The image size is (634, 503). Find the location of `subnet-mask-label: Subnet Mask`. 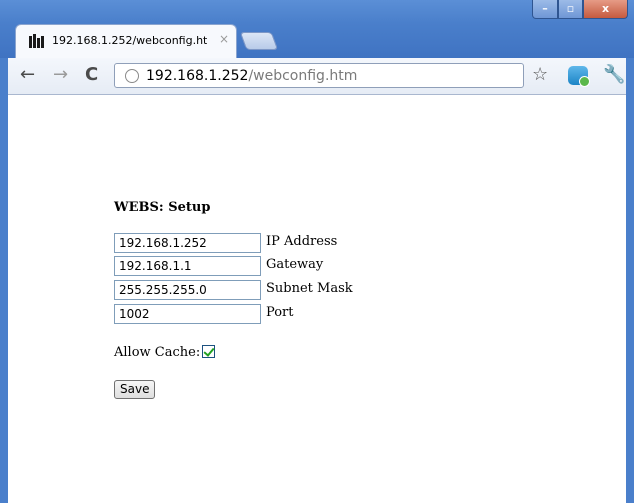

subnet-mask-label: Subnet Mask is located at coordinates (309, 288).